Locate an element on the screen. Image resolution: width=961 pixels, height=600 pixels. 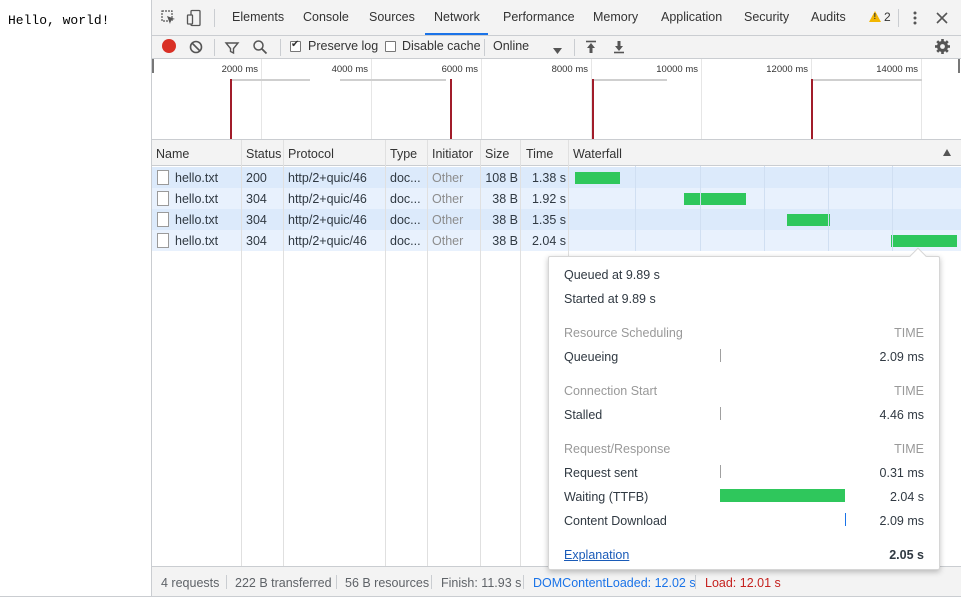
tab-application: Application is located at coordinates (691, 17).